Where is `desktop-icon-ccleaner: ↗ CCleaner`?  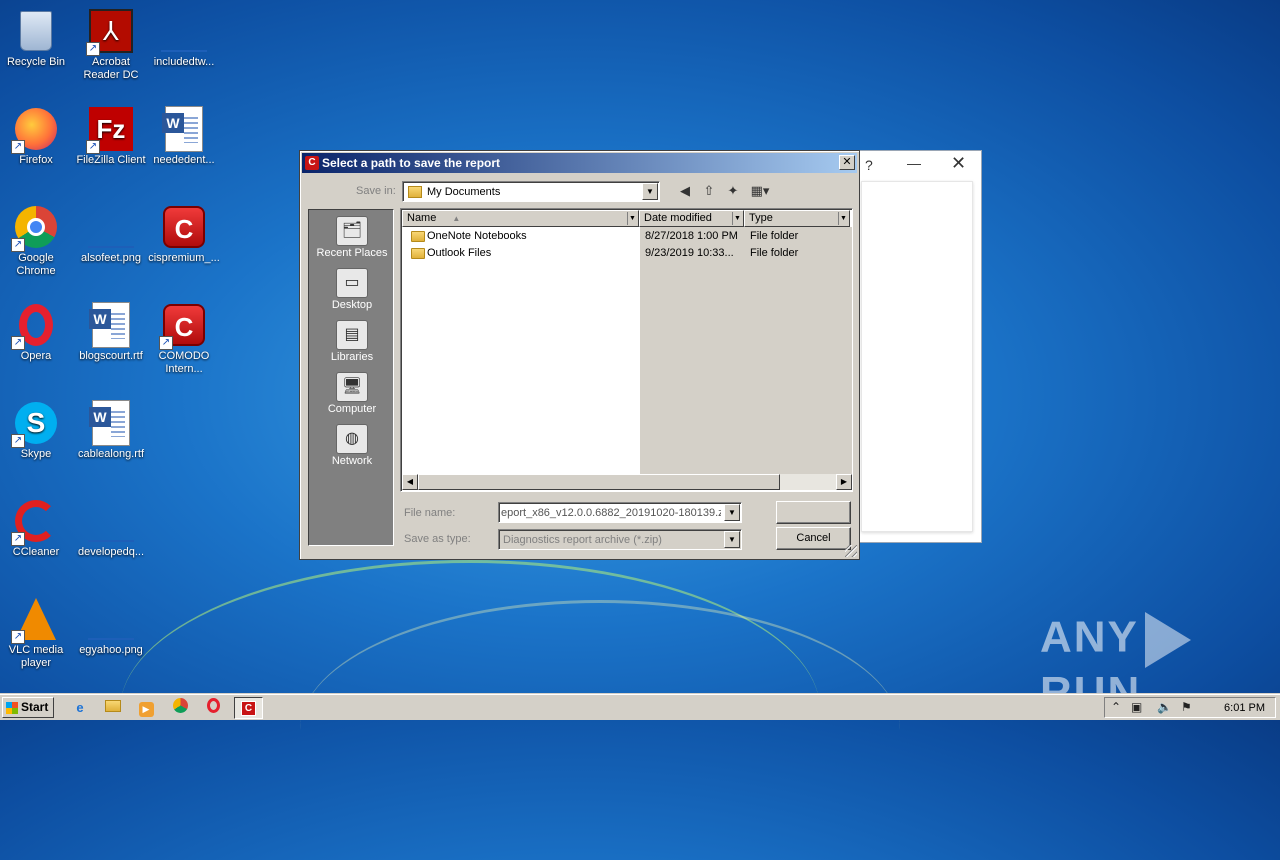 desktop-icon-ccleaner: ↗ CCleaner is located at coordinates (36, 528).